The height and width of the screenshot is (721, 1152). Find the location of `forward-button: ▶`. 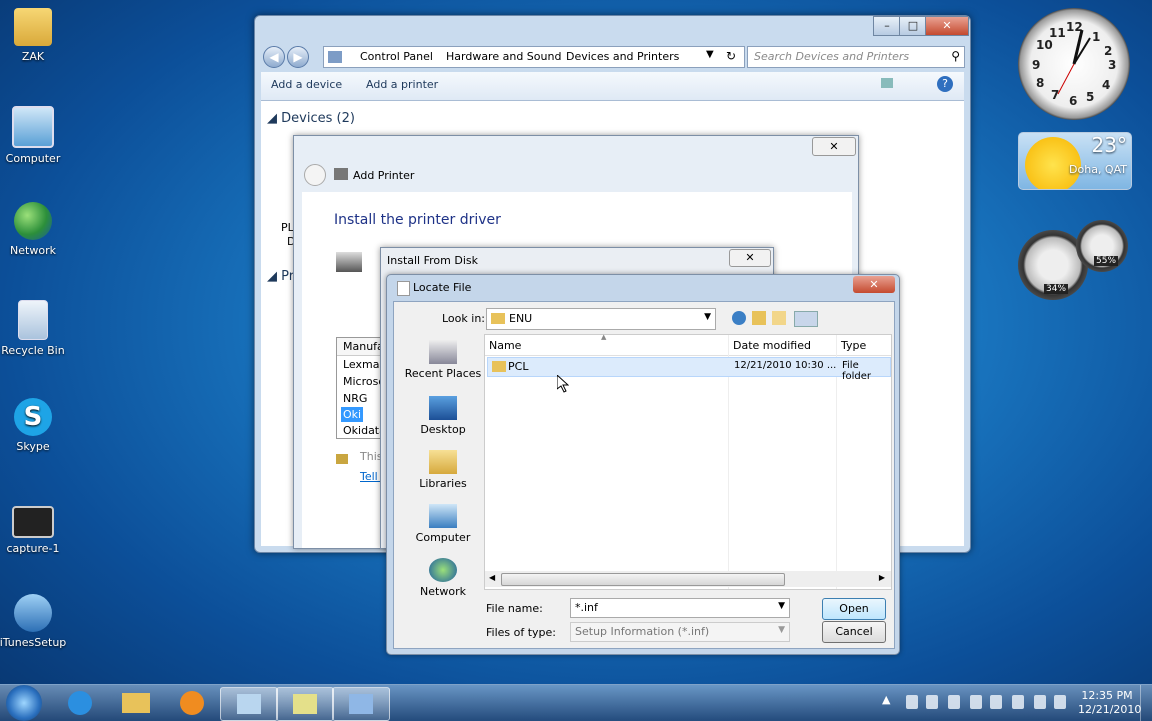

forward-button: ▶ is located at coordinates (298, 57).